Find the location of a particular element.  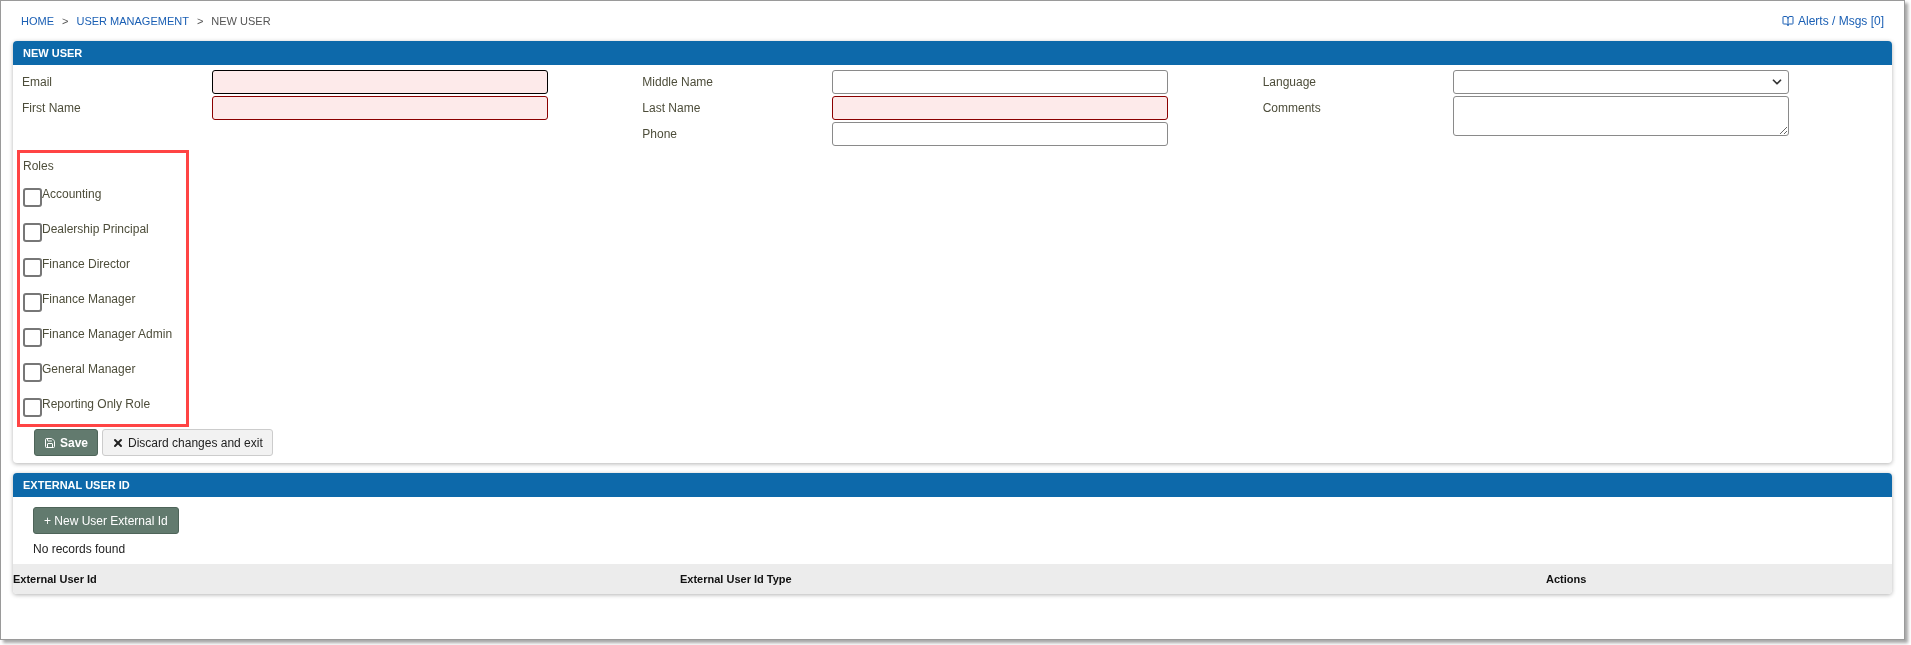

column-header: External User Id Type is located at coordinates (736, 578).